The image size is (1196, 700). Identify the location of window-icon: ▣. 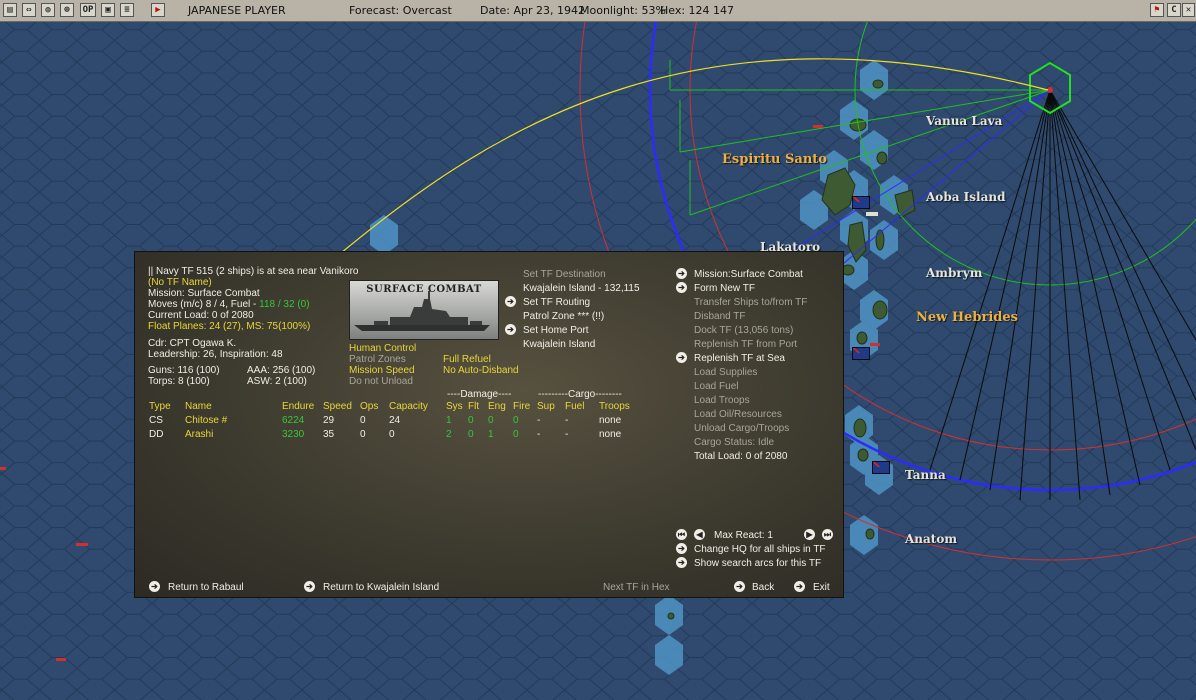
(108, 10).